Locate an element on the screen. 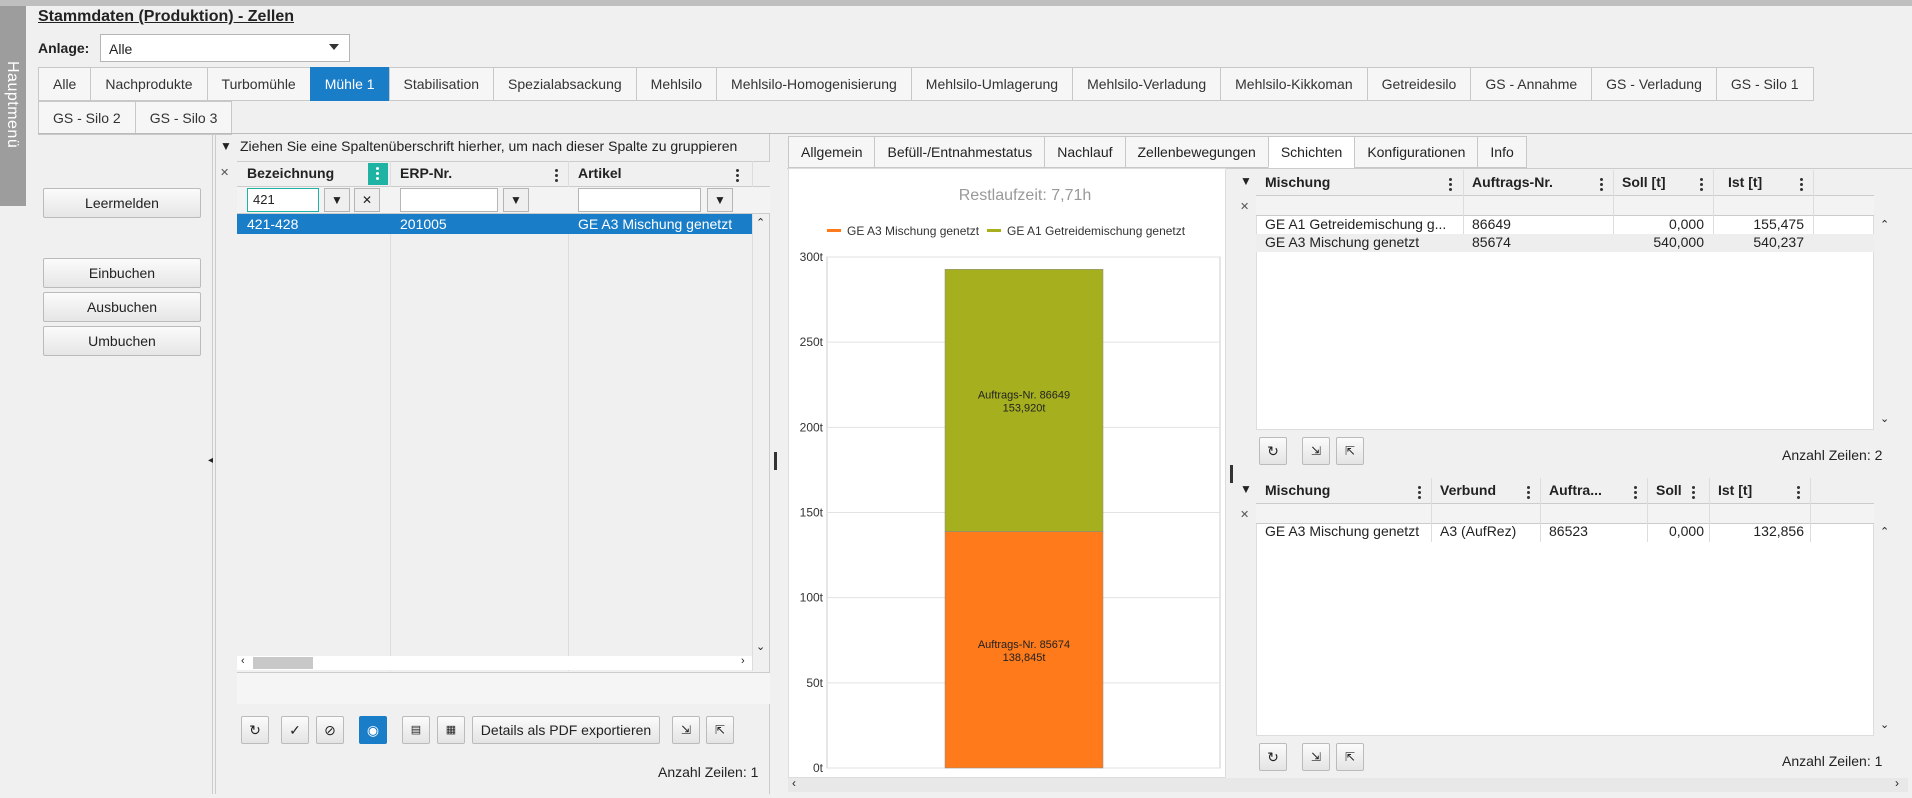 This screenshot has height=798, width=1912. subtab-schichten: Schichten is located at coordinates (1311, 152).